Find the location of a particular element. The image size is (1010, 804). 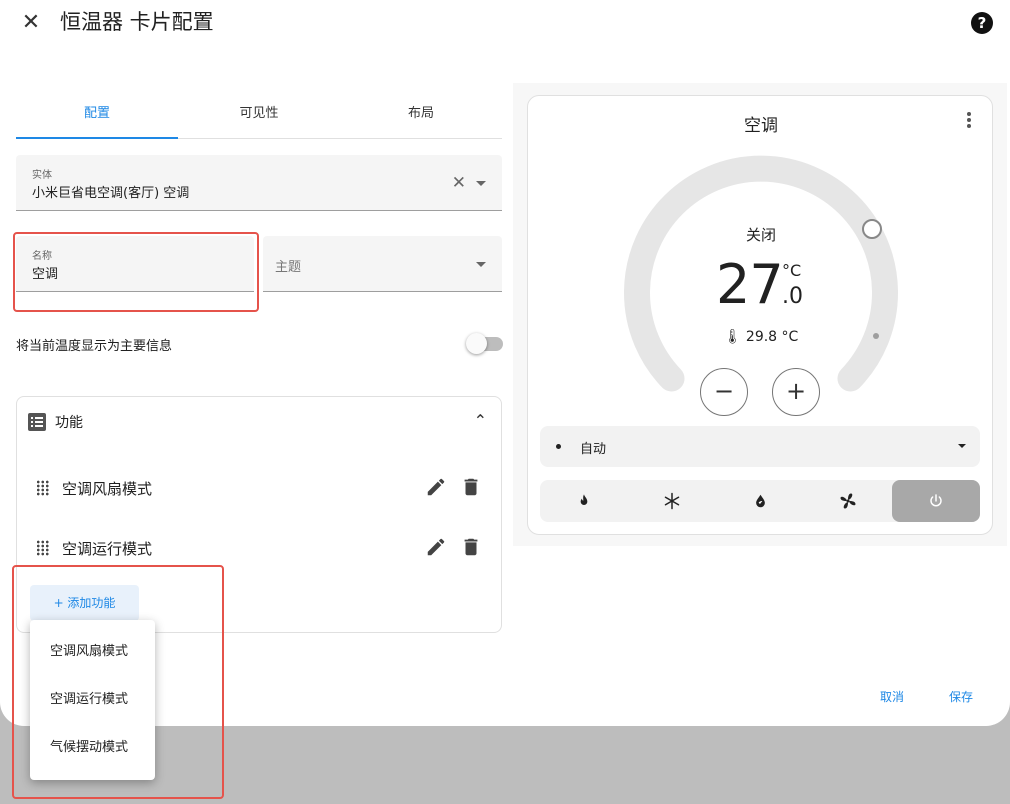

target-temperature-decimal: .0 is located at coordinates (792, 296).